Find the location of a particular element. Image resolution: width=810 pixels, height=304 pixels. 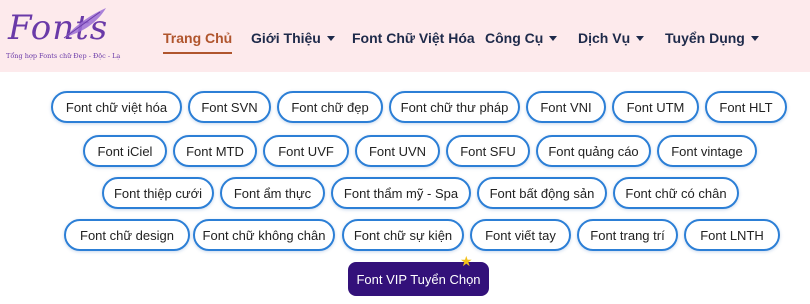

tag-font-utm: Font UTM is located at coordinates (655, 107).